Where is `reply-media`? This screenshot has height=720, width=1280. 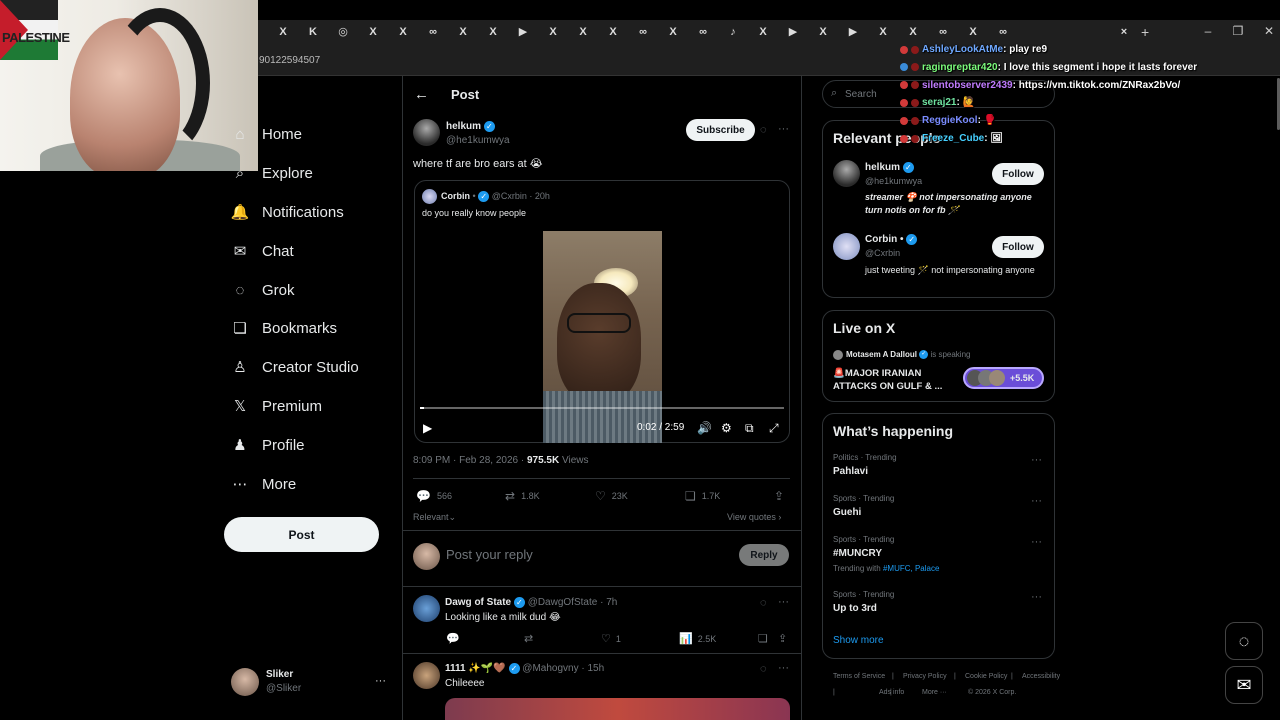 reply-media is located at coordinates (617, 709).